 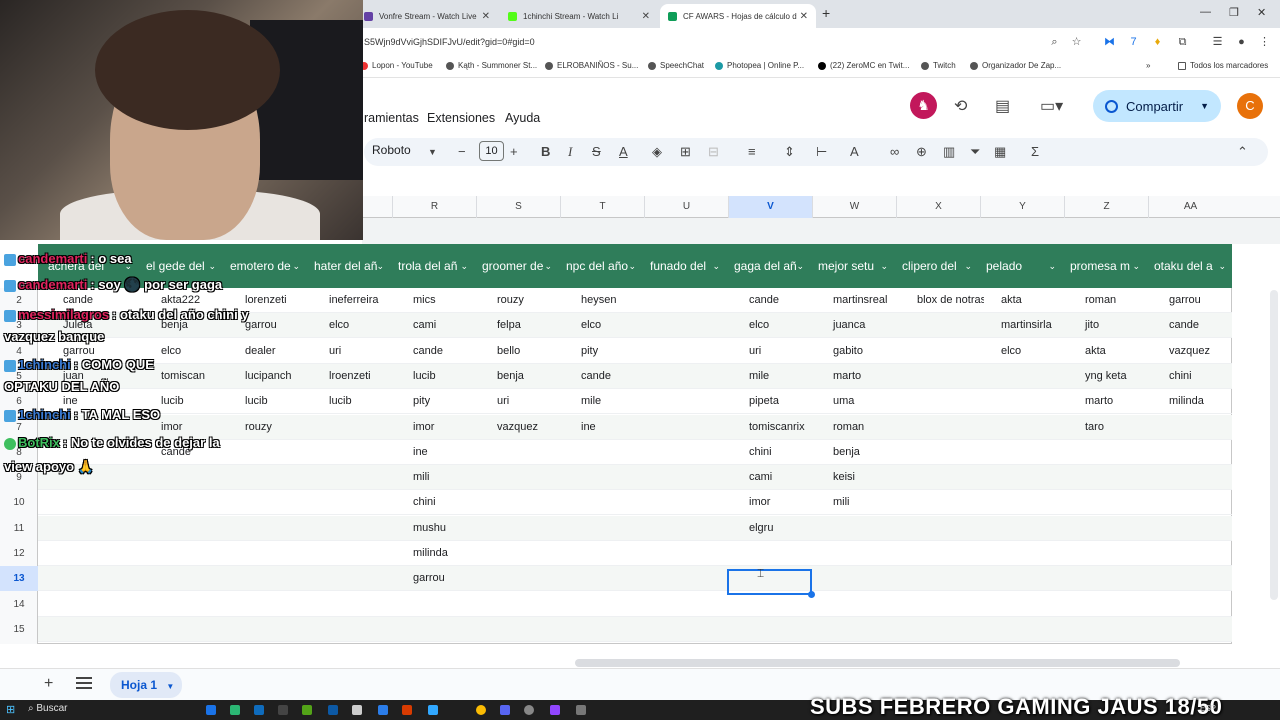 I want to click on merge-cells-icon: ⊟, so click(x=713, y=152).